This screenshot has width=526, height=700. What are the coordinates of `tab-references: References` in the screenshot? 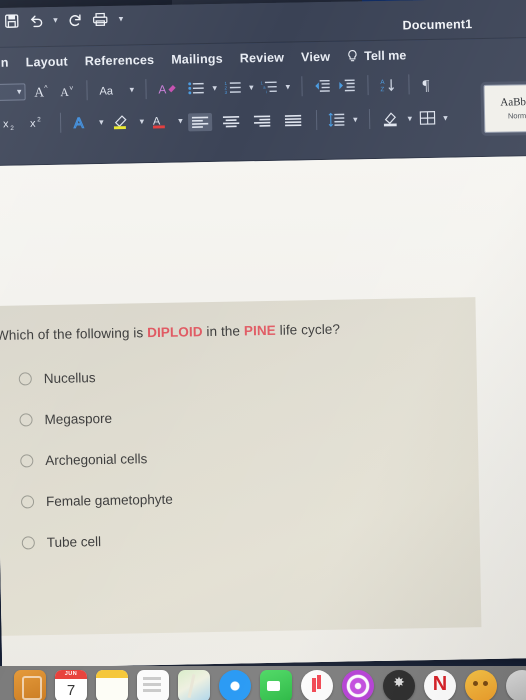 It's located at (120, 60).